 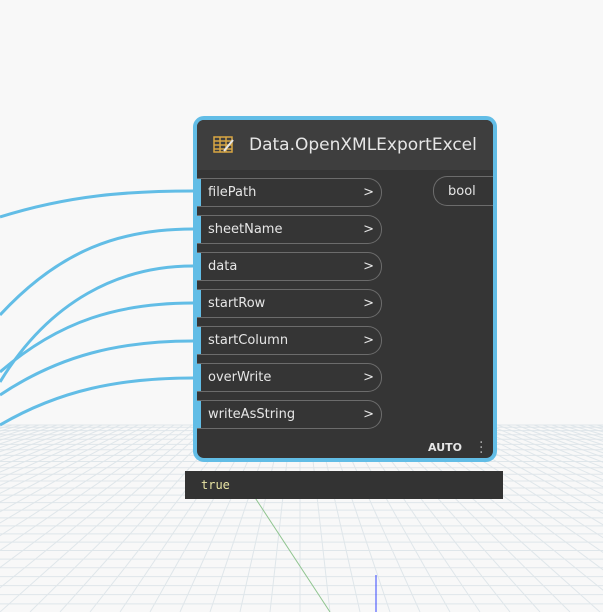 What do you see at coordinates (445, 447) in the screenshot?
I see `lacing-indicator: AUTO` at bounding box center [445, 447].